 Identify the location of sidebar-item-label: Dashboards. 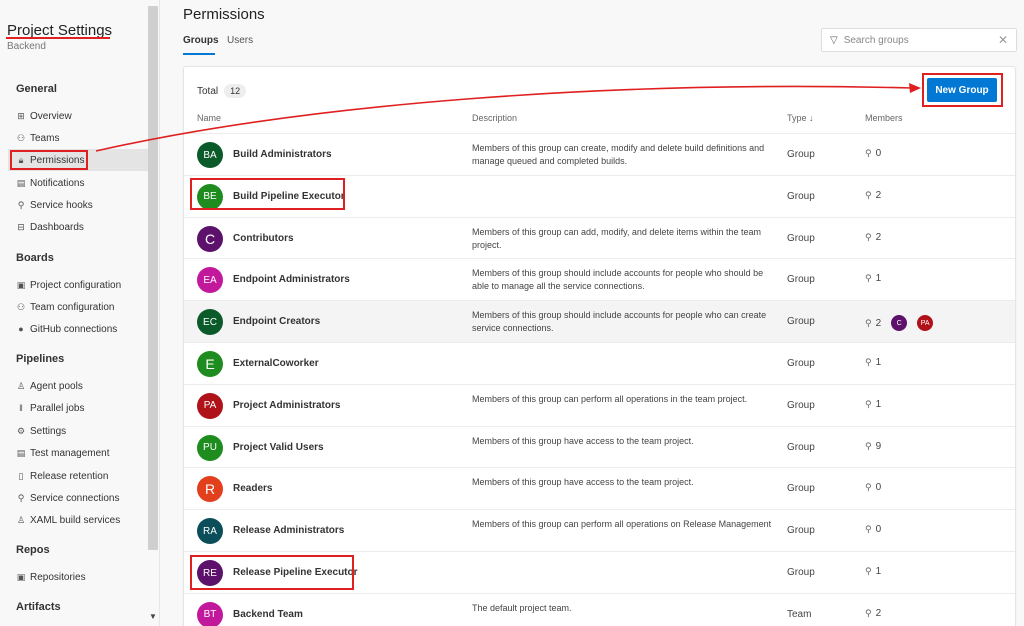
(57, 227).